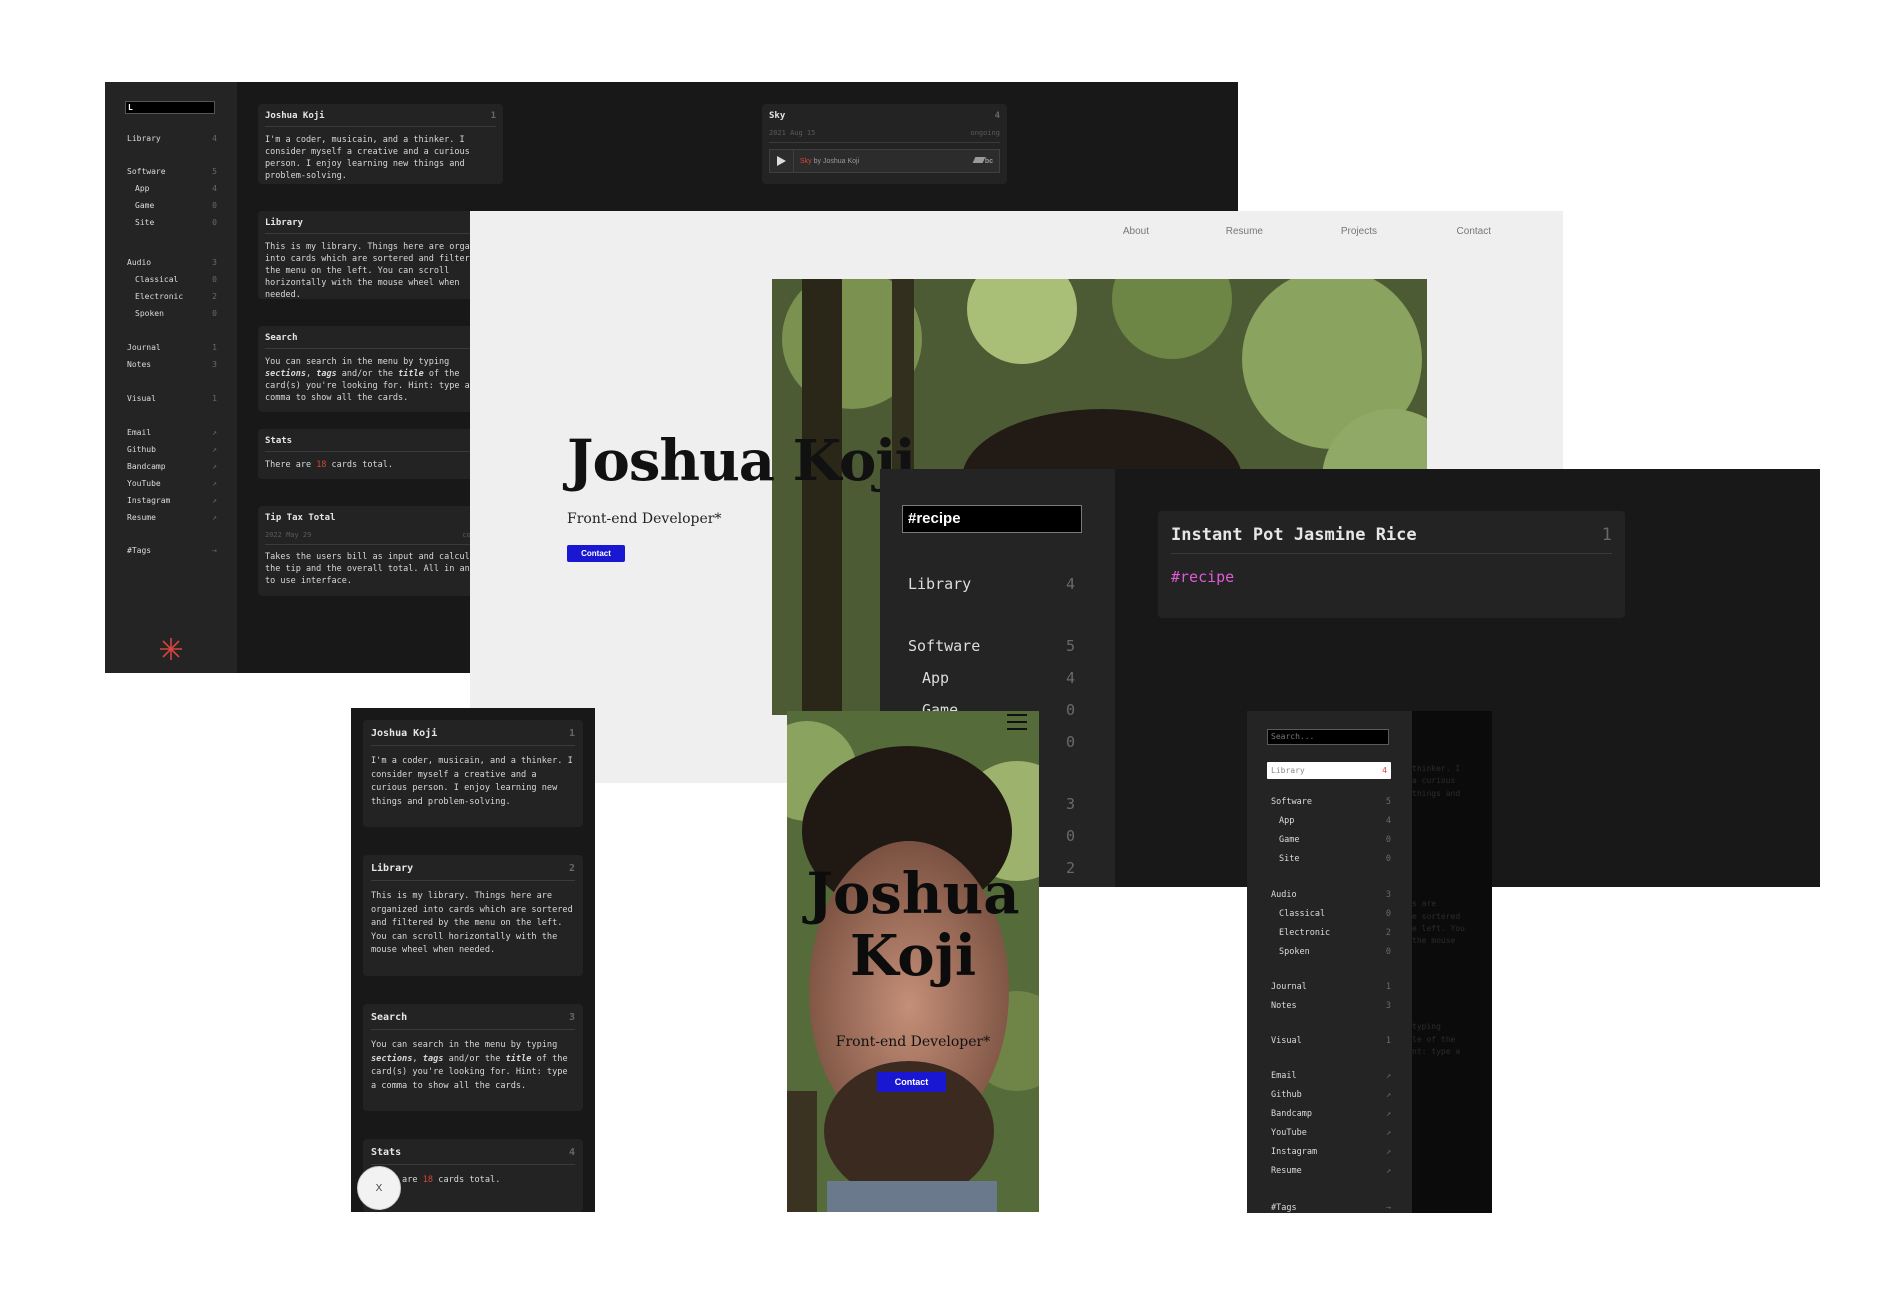  I want to click on card-count: 18, so click(321, 465).